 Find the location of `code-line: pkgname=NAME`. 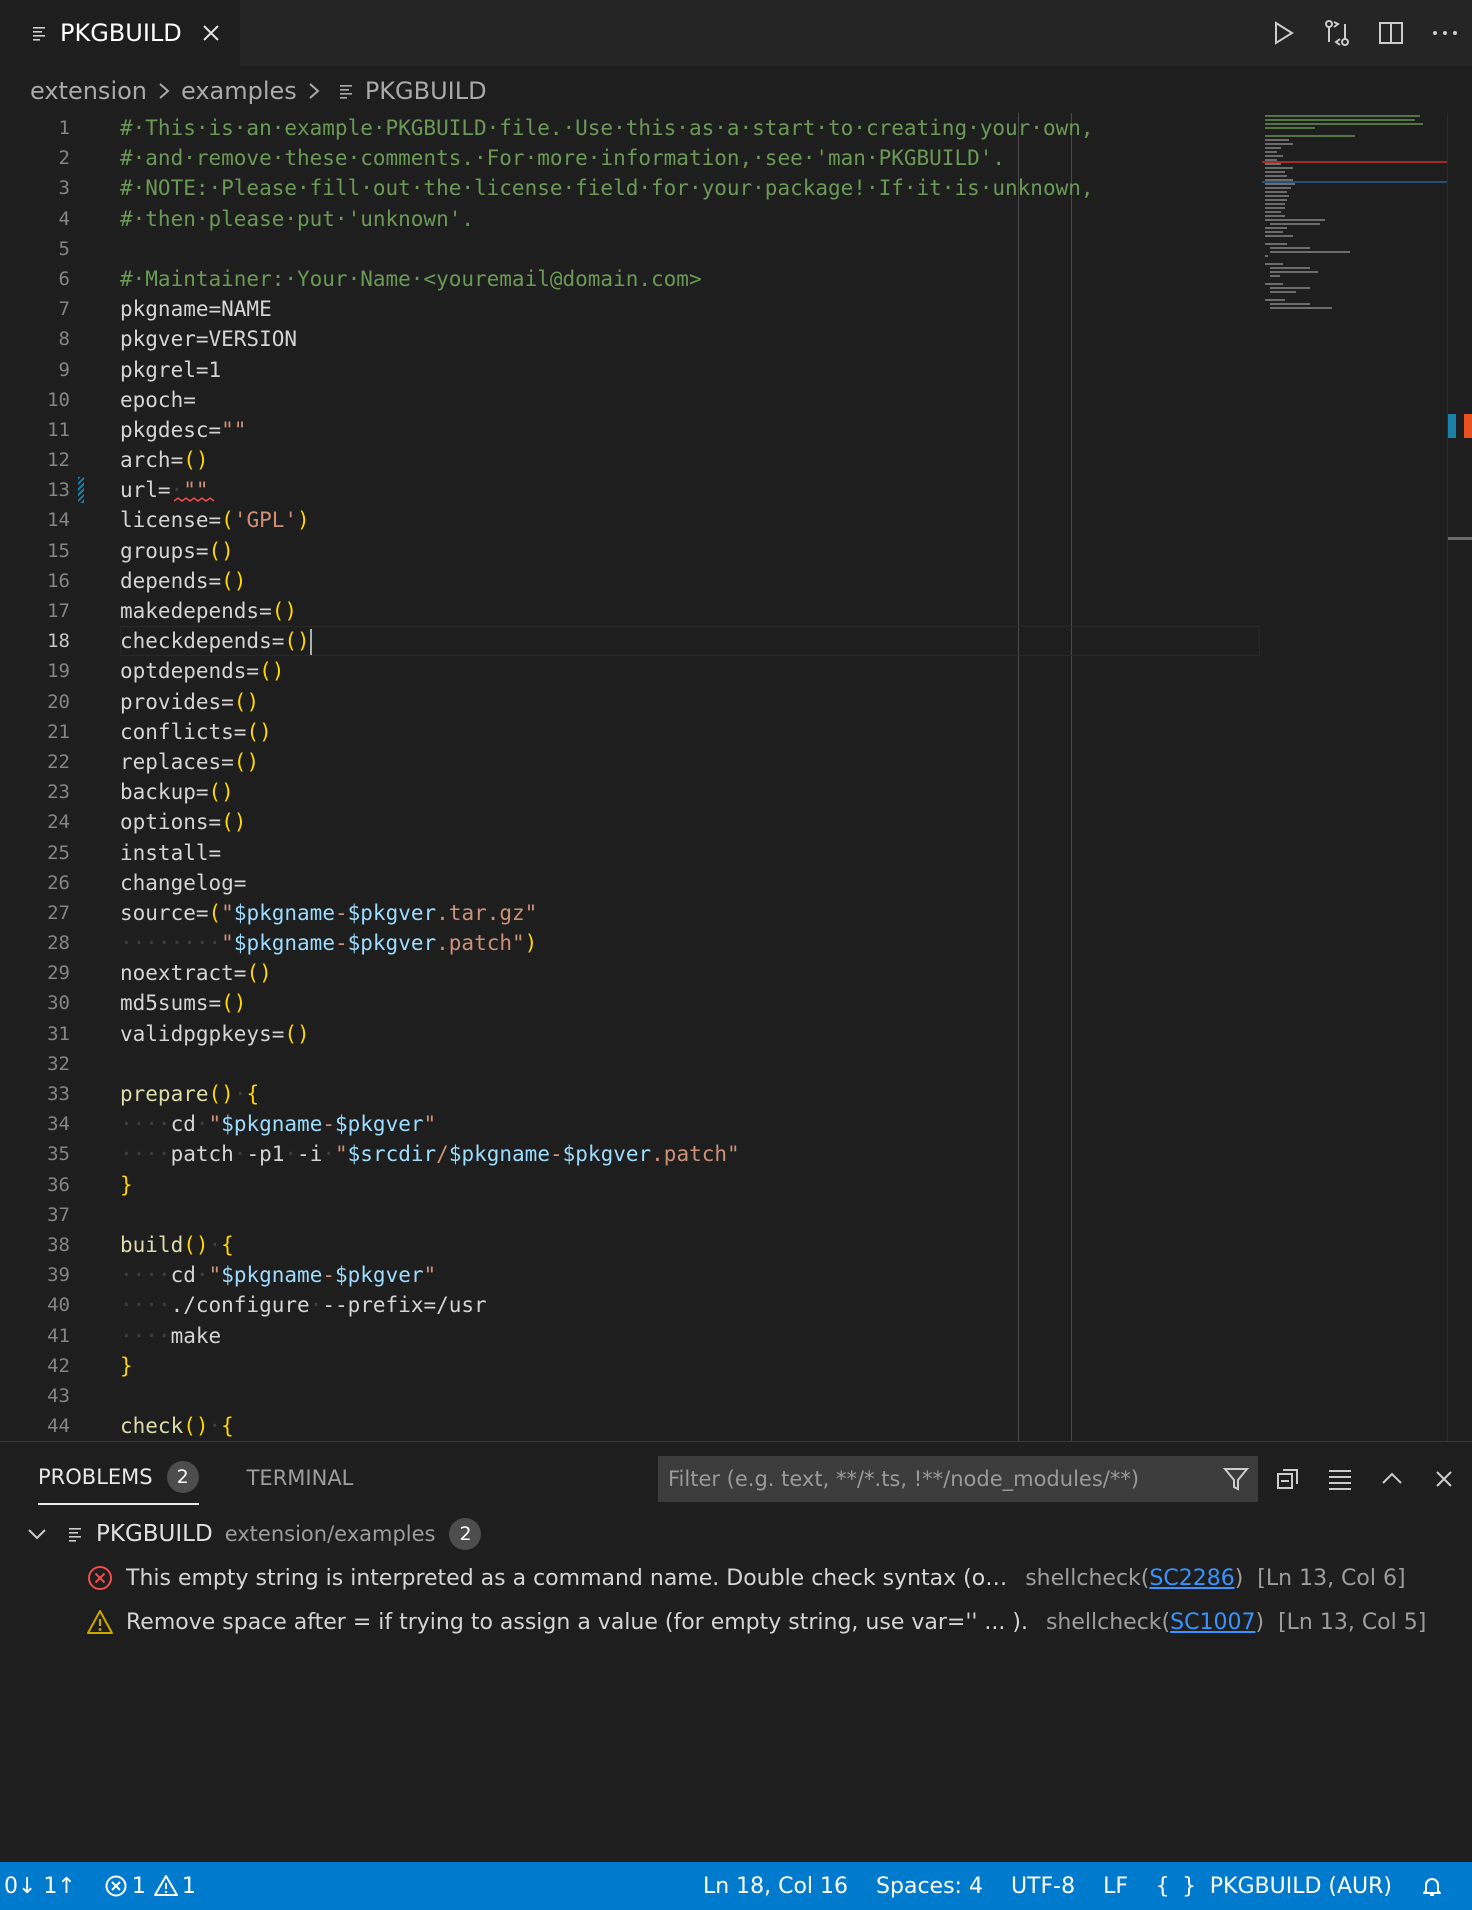

code-line: pkgname=NAME is located at coordinates (690, 309).